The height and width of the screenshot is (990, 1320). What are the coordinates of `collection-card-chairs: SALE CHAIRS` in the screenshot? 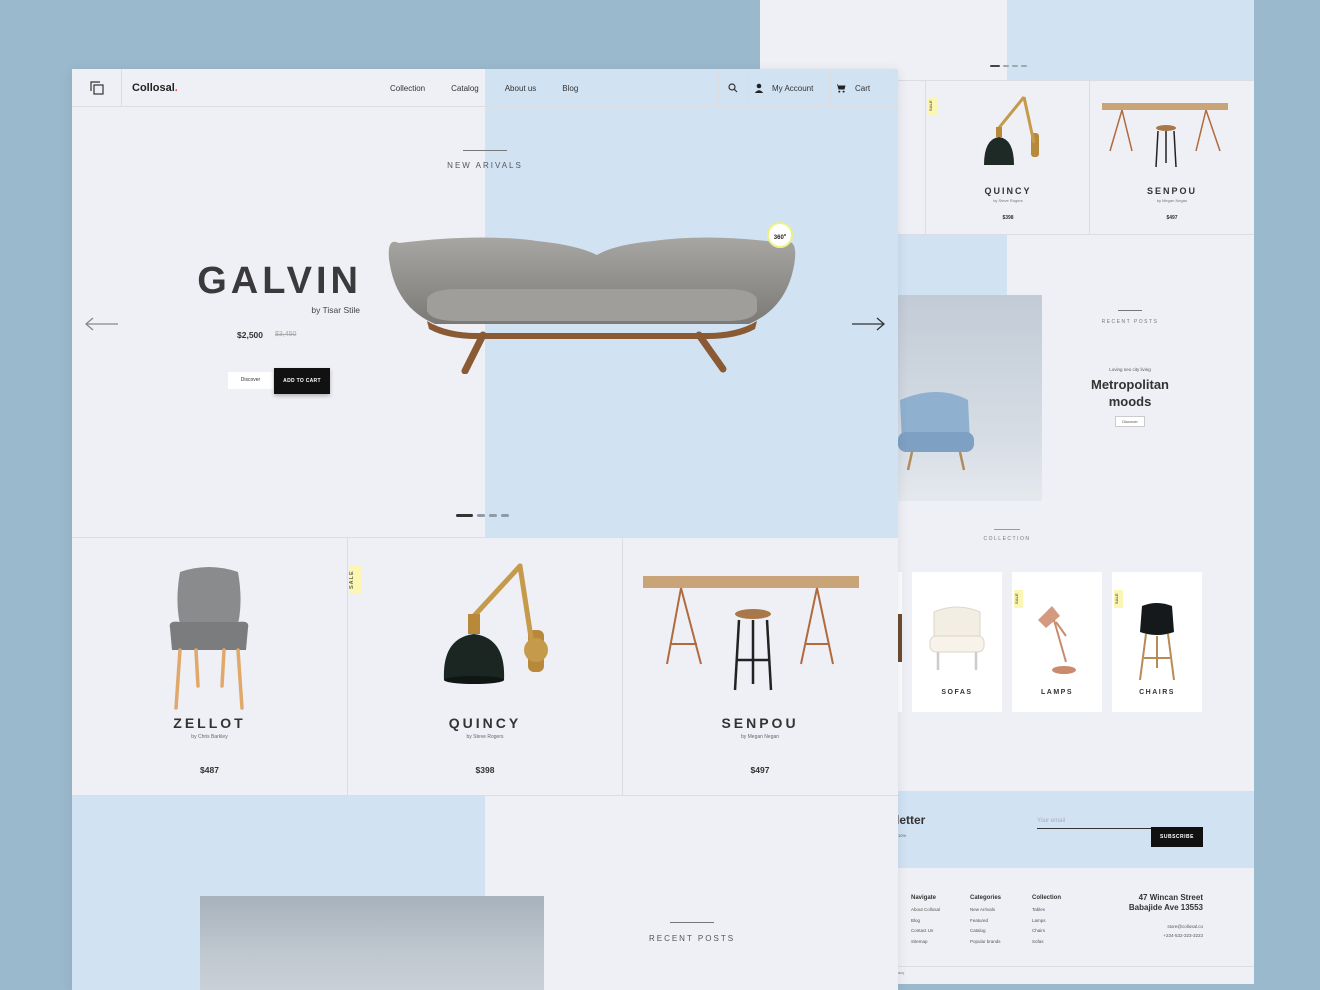 It's located at (1157, 642).